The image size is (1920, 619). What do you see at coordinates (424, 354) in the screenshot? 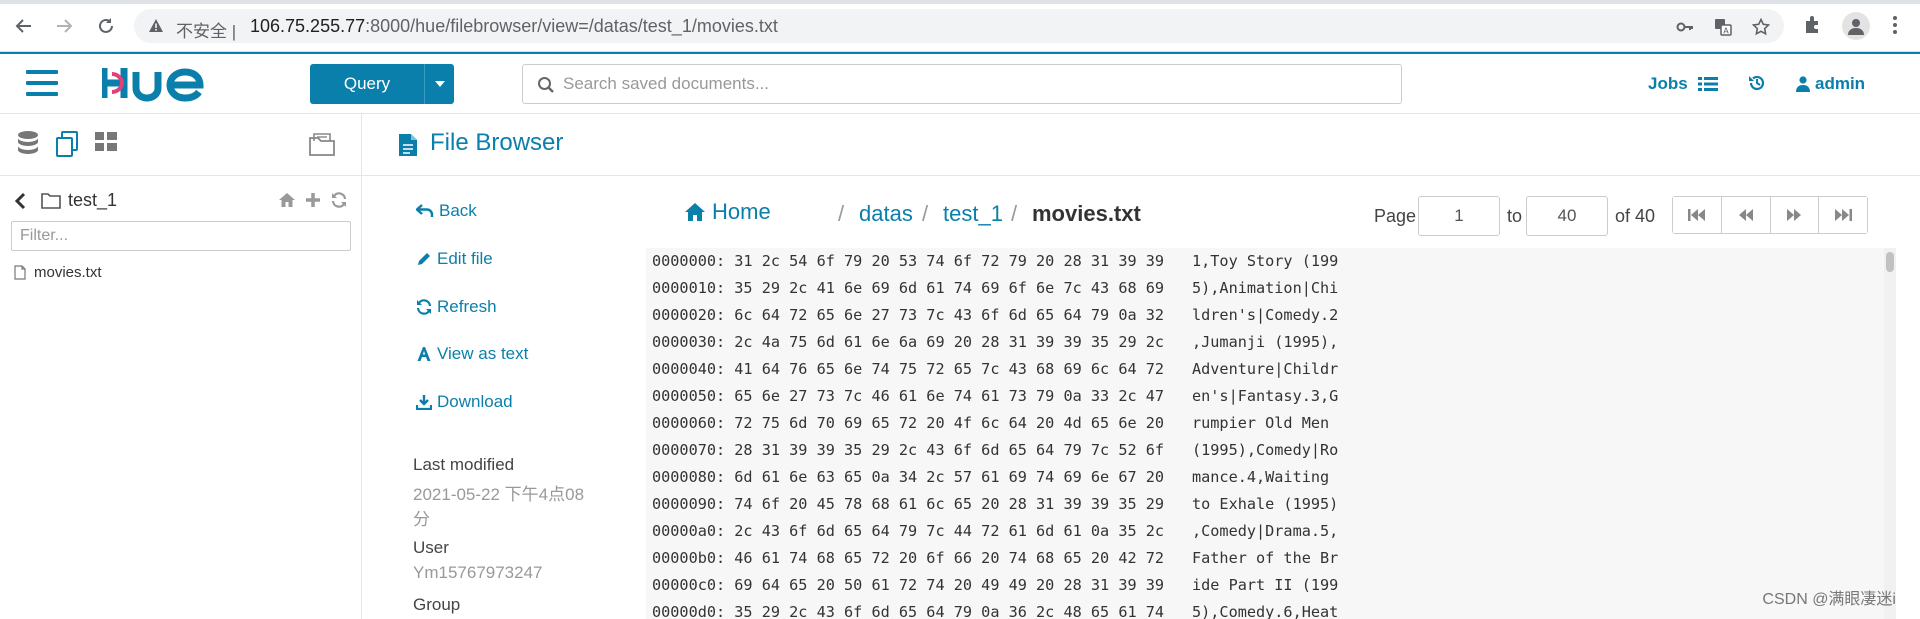
I see `font-icon` at bounding box center [424, 354].